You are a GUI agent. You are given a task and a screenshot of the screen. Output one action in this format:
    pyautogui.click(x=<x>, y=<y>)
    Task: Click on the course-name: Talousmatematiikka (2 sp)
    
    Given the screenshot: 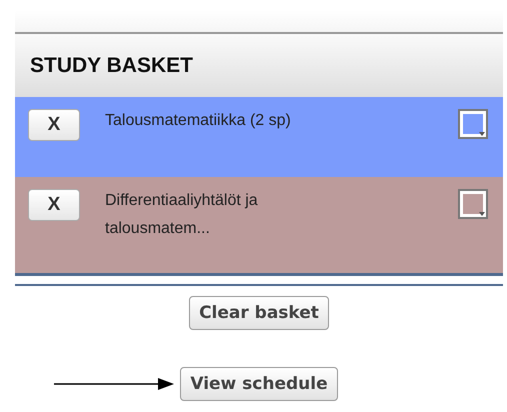 What is the action you would take?
    pyautogui.click(x=198, y=121)
    